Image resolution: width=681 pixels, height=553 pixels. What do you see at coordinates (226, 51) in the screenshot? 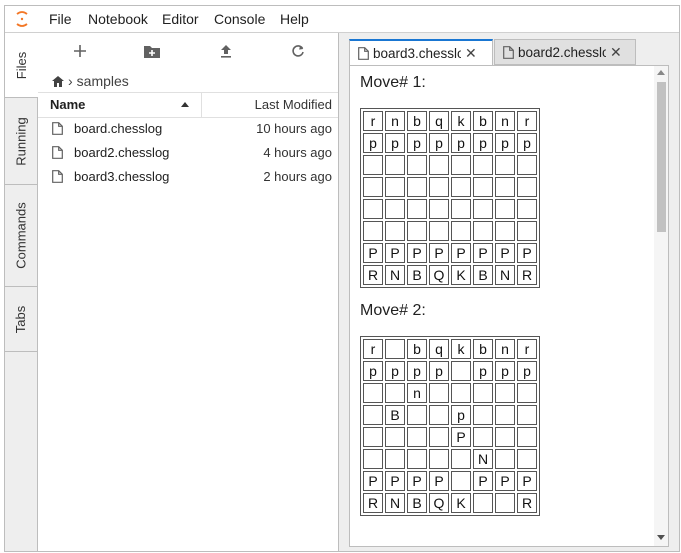
I see `upload-button` at bounding box center [226, 51].